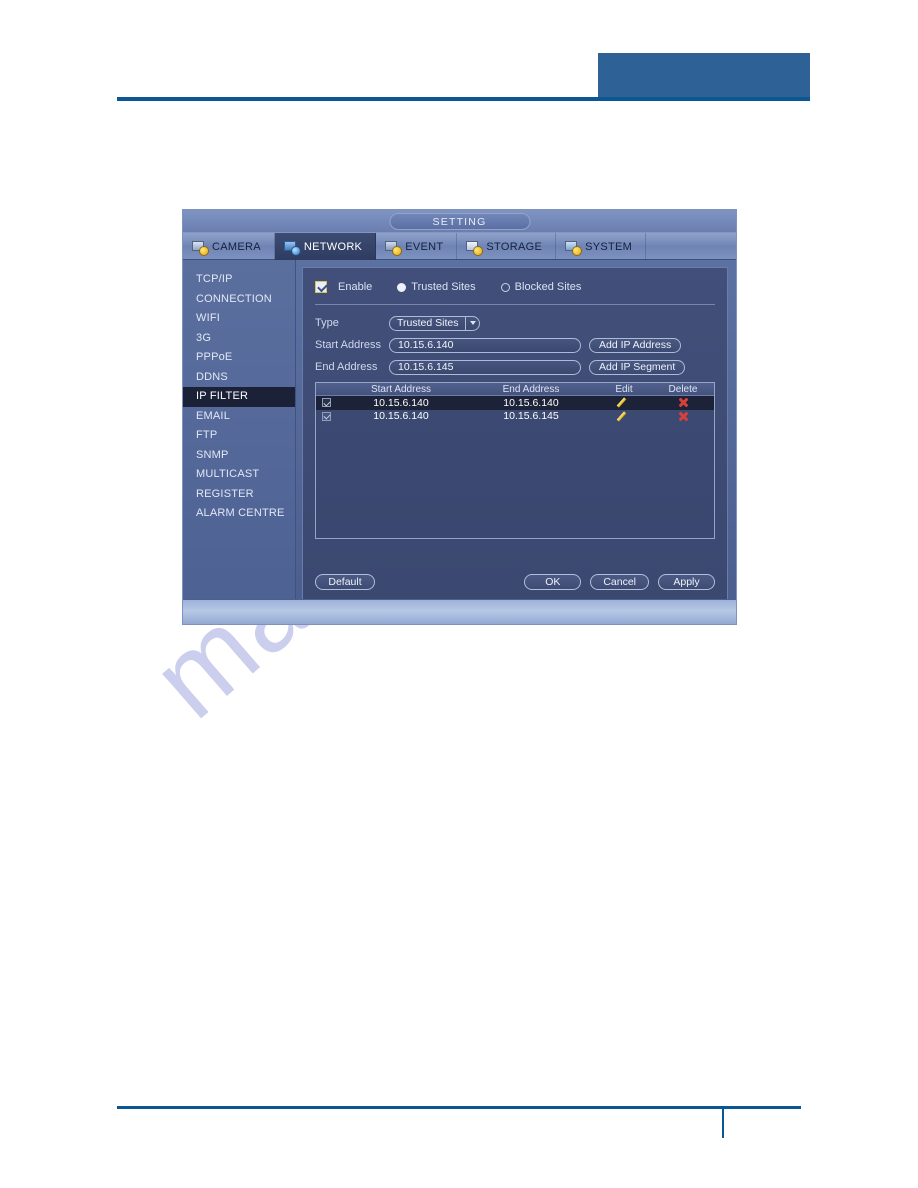  I want to click on tab-camera-label: CAMERA, so click(236, 246).